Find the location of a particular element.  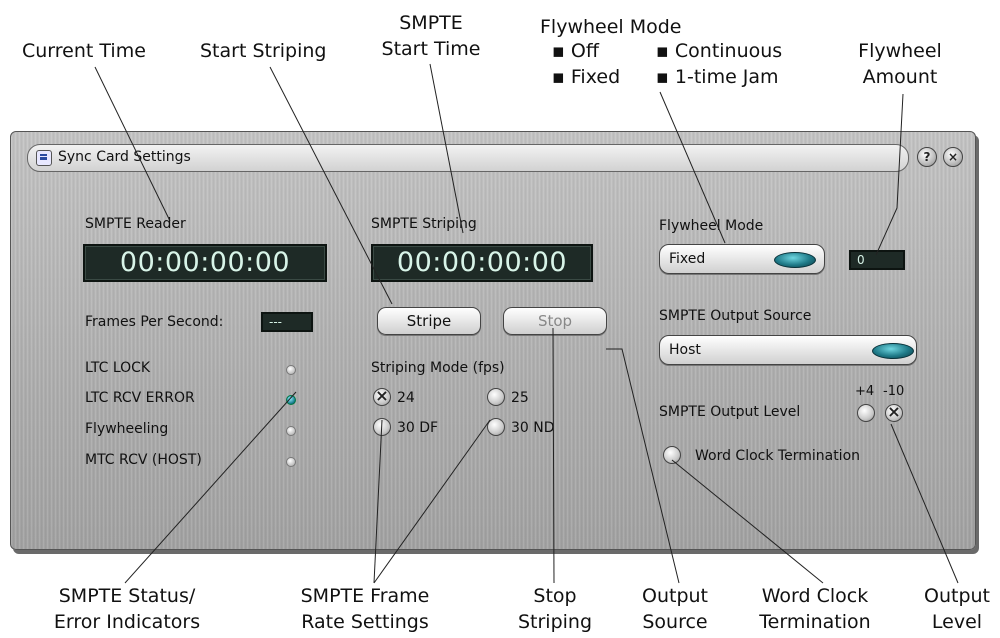

bullet-off: Off is located at coordinates (575, 51).